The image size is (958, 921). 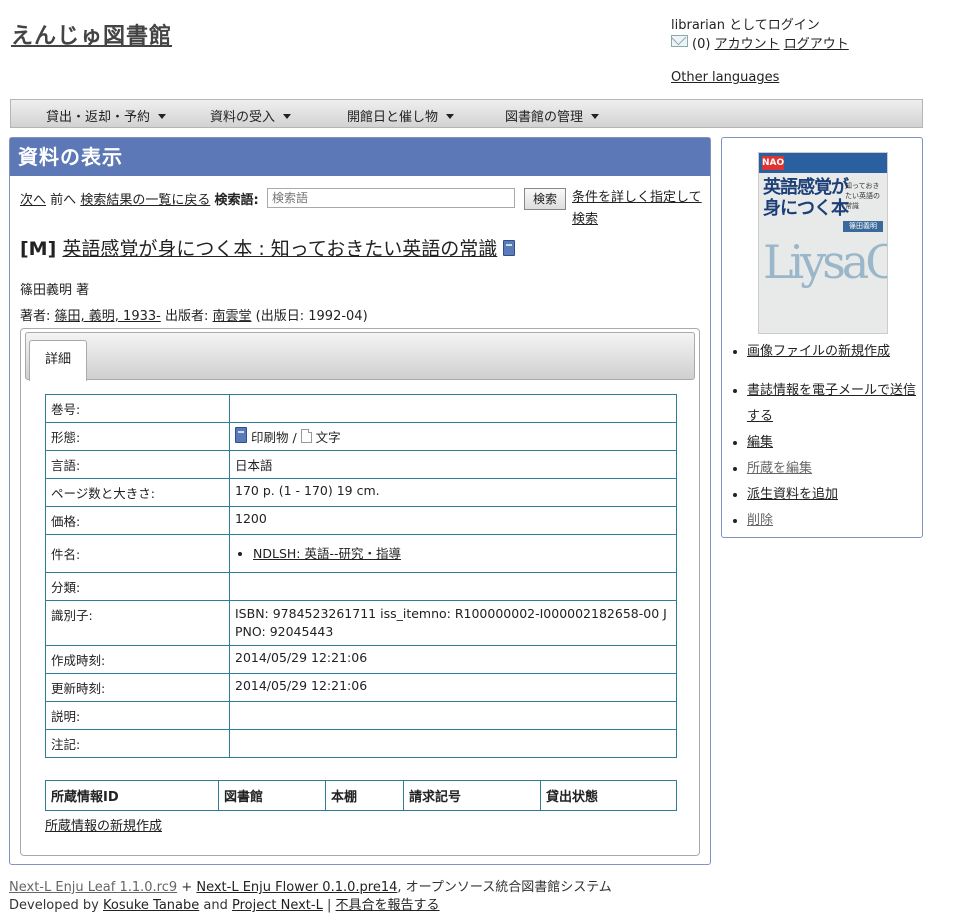 What do you see at coordinates (545, 199) in the screenshot?
I see `search-button: 検索` at bounding box center [545, 199].